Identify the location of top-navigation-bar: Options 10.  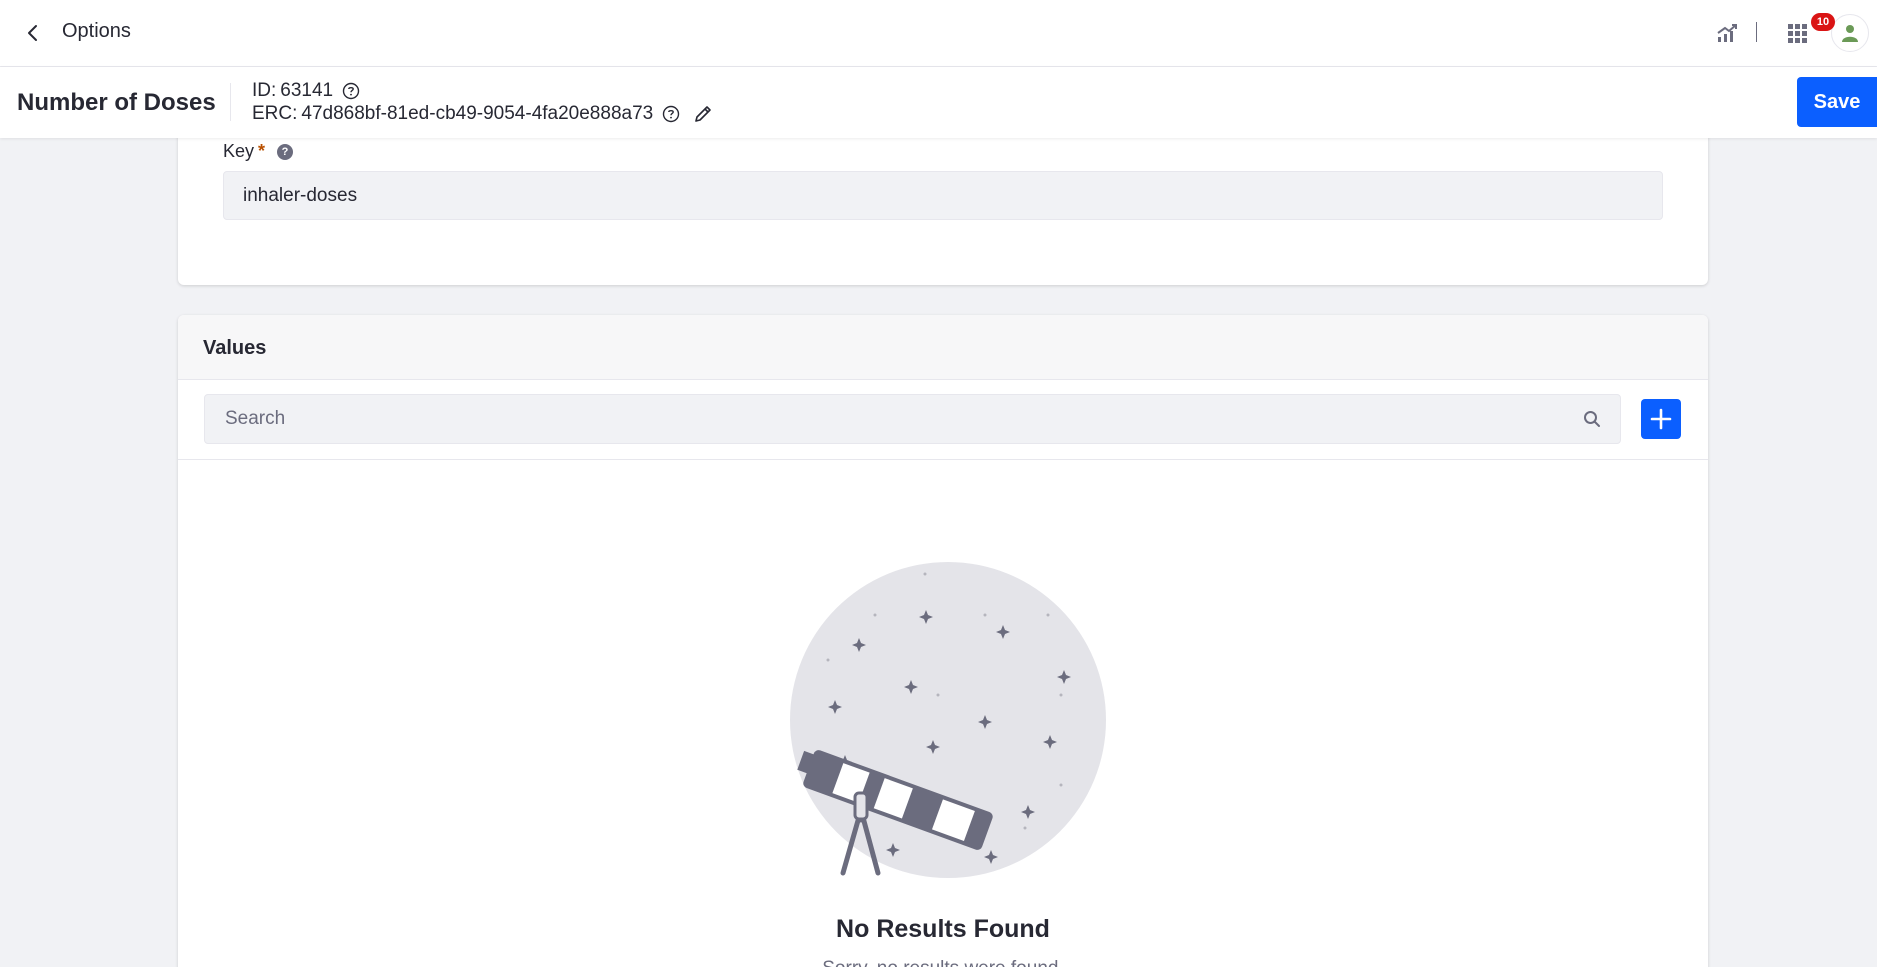
(938, 33).